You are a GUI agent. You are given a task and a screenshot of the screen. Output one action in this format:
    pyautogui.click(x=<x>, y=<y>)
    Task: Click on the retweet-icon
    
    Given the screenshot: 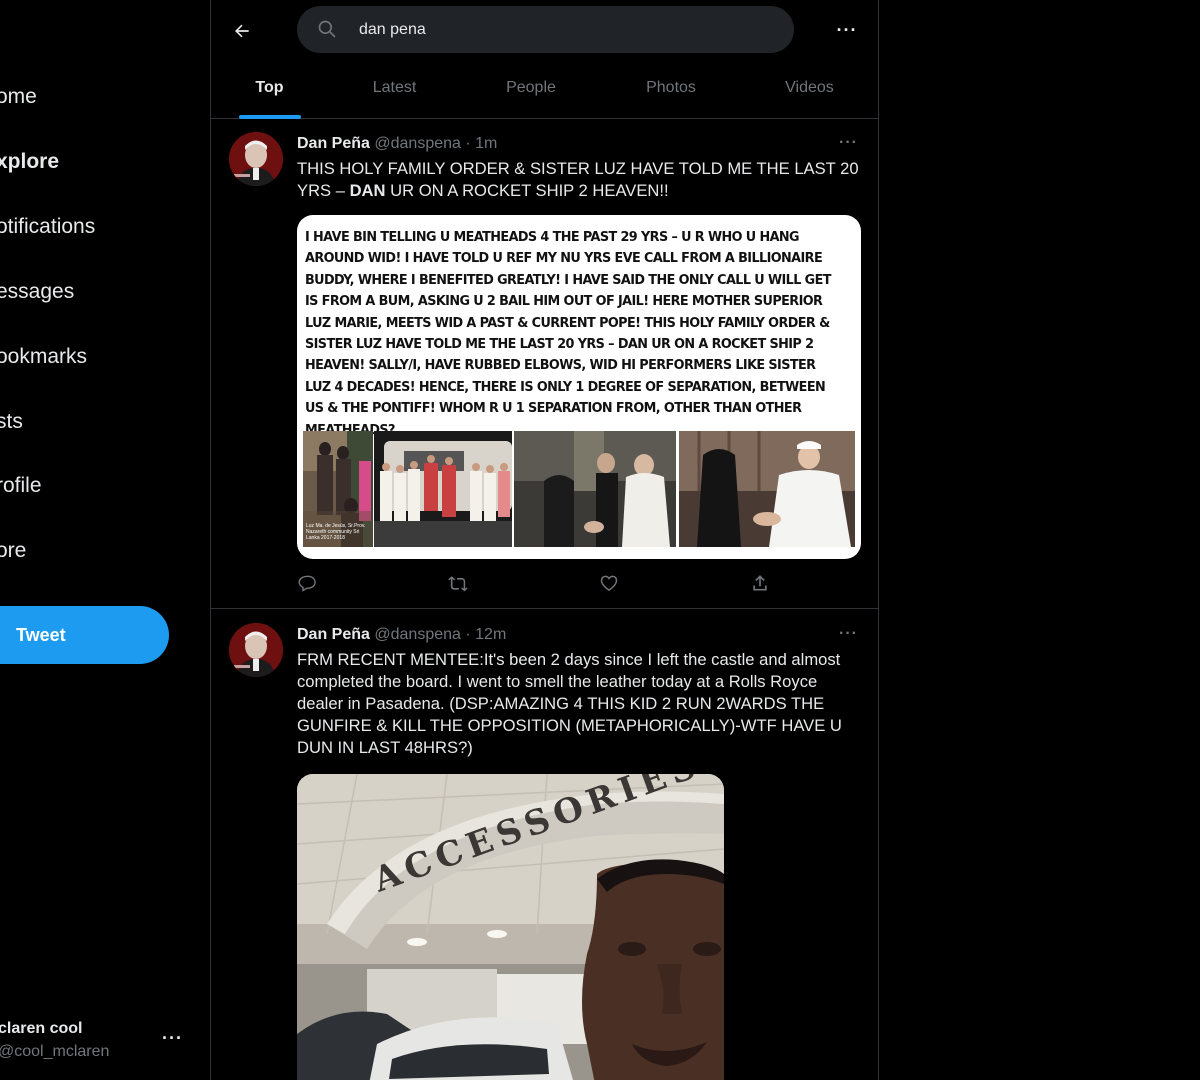 What is the action you would take?
    pyautogui.click(x=458, y=584)
    